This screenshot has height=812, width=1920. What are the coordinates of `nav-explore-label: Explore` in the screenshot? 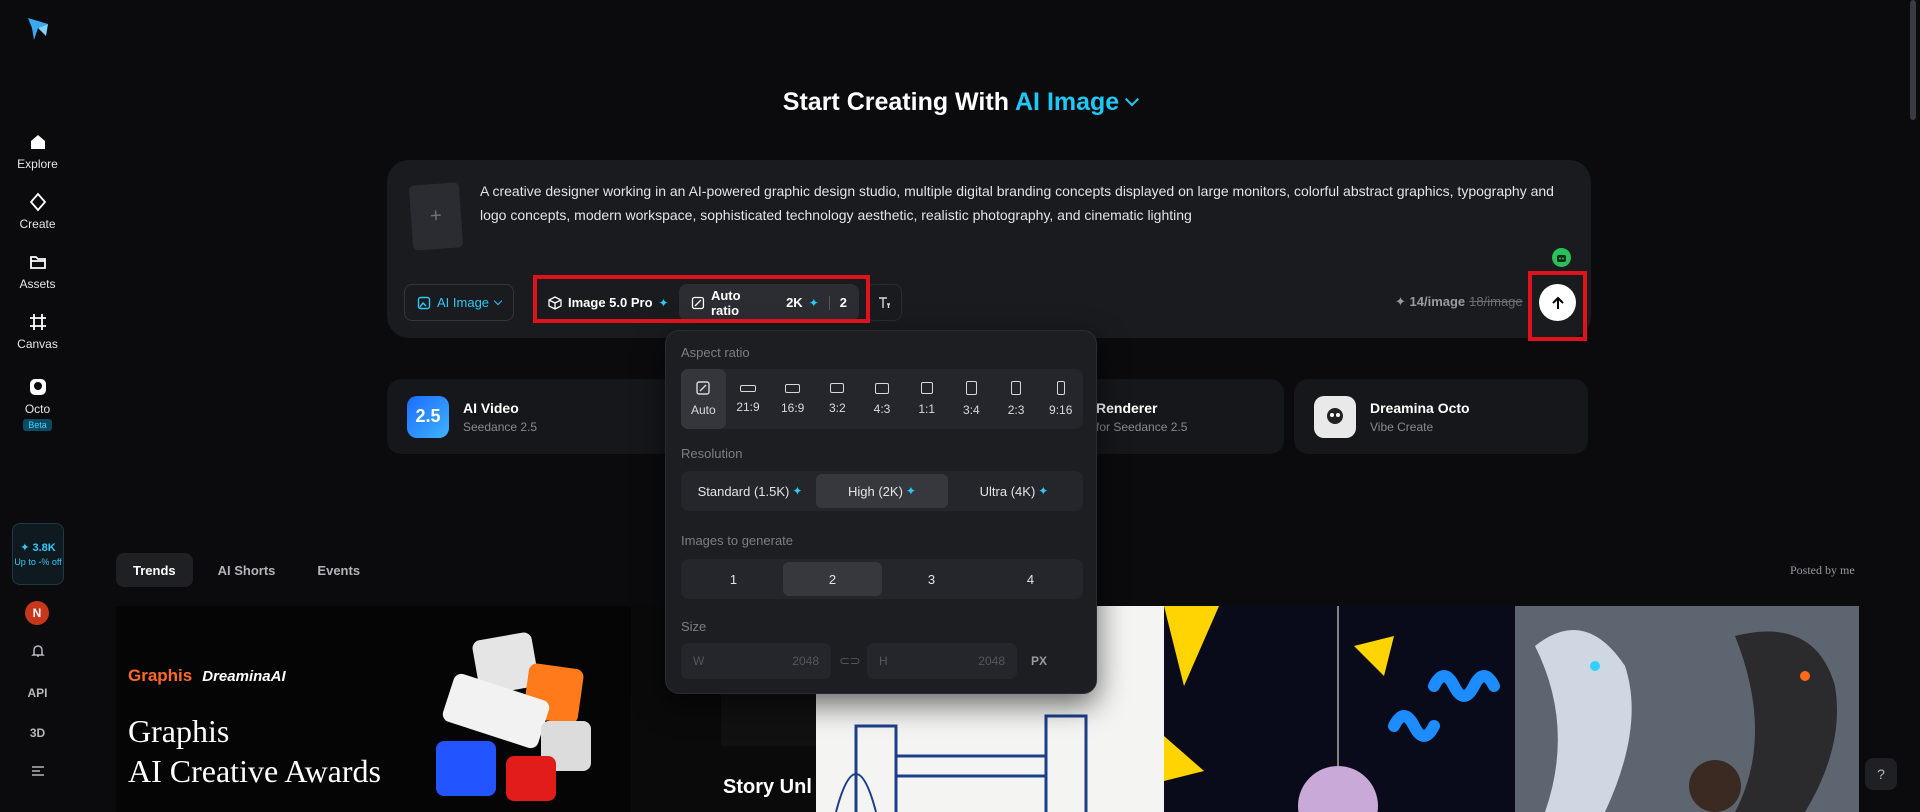 It's located at (37, 164).